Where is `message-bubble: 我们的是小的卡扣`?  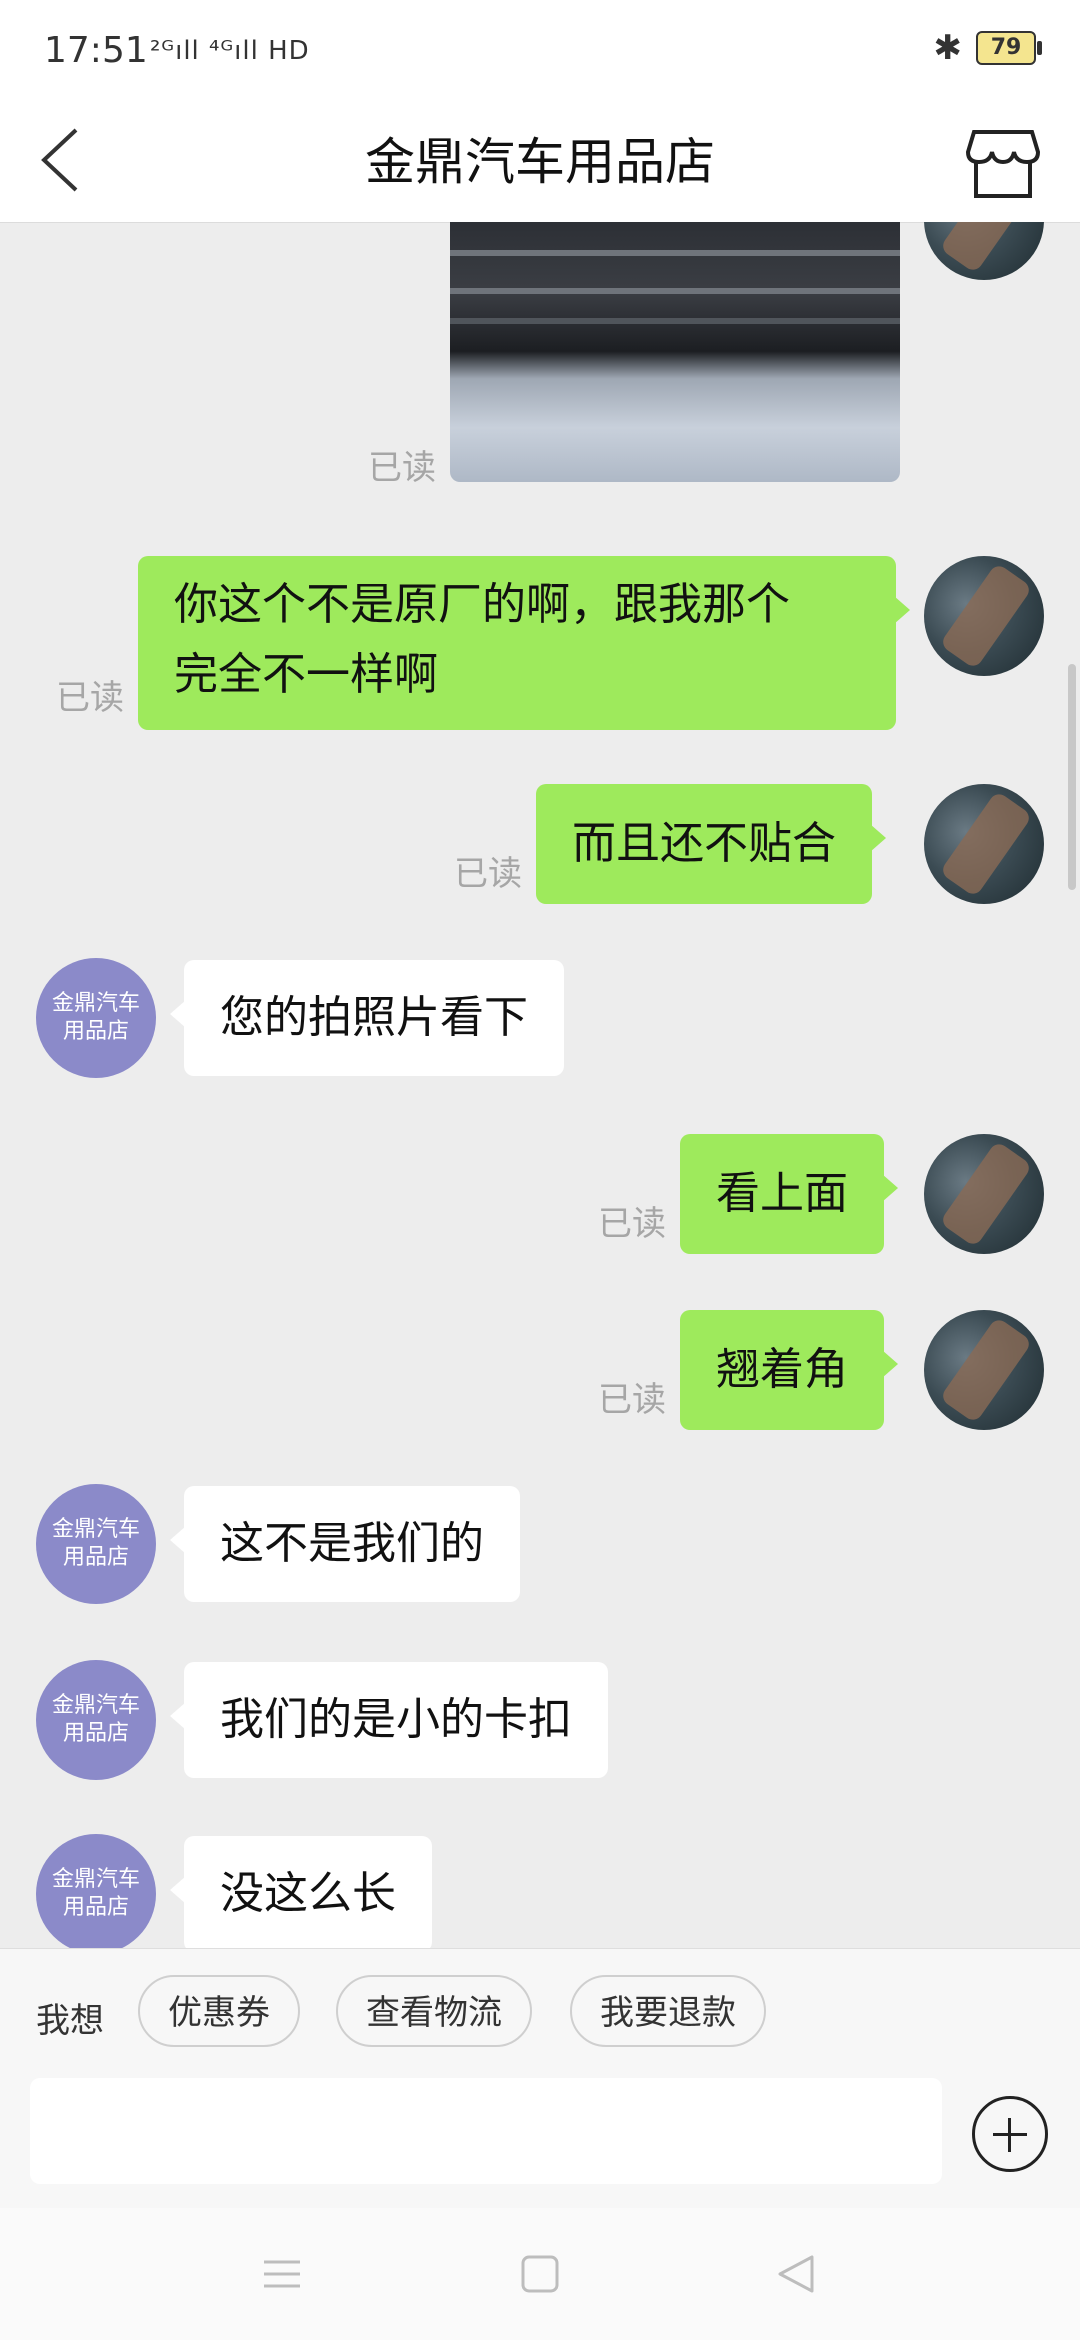 message-bubble: 我们的是小的卡扣 is located at coordinates (389, 1720).